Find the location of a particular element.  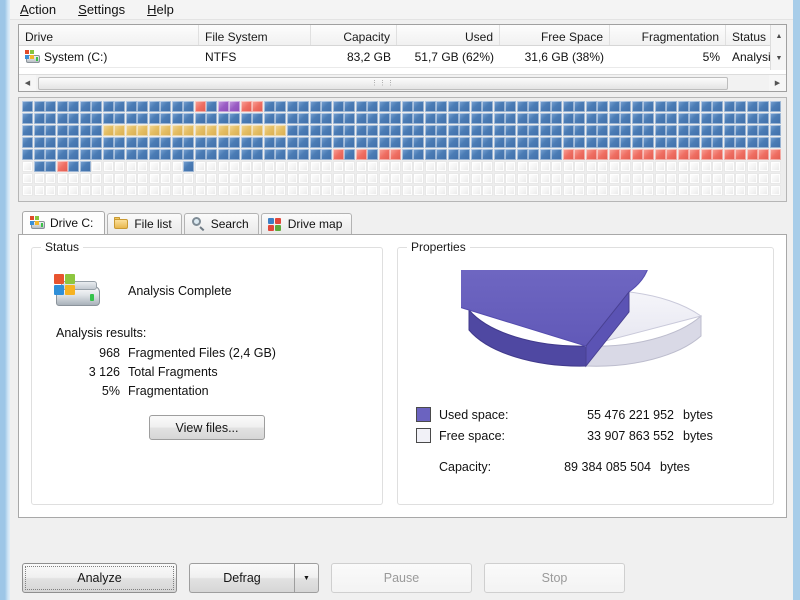

defrag-button: Defrag is located at coordinates (241, 578).